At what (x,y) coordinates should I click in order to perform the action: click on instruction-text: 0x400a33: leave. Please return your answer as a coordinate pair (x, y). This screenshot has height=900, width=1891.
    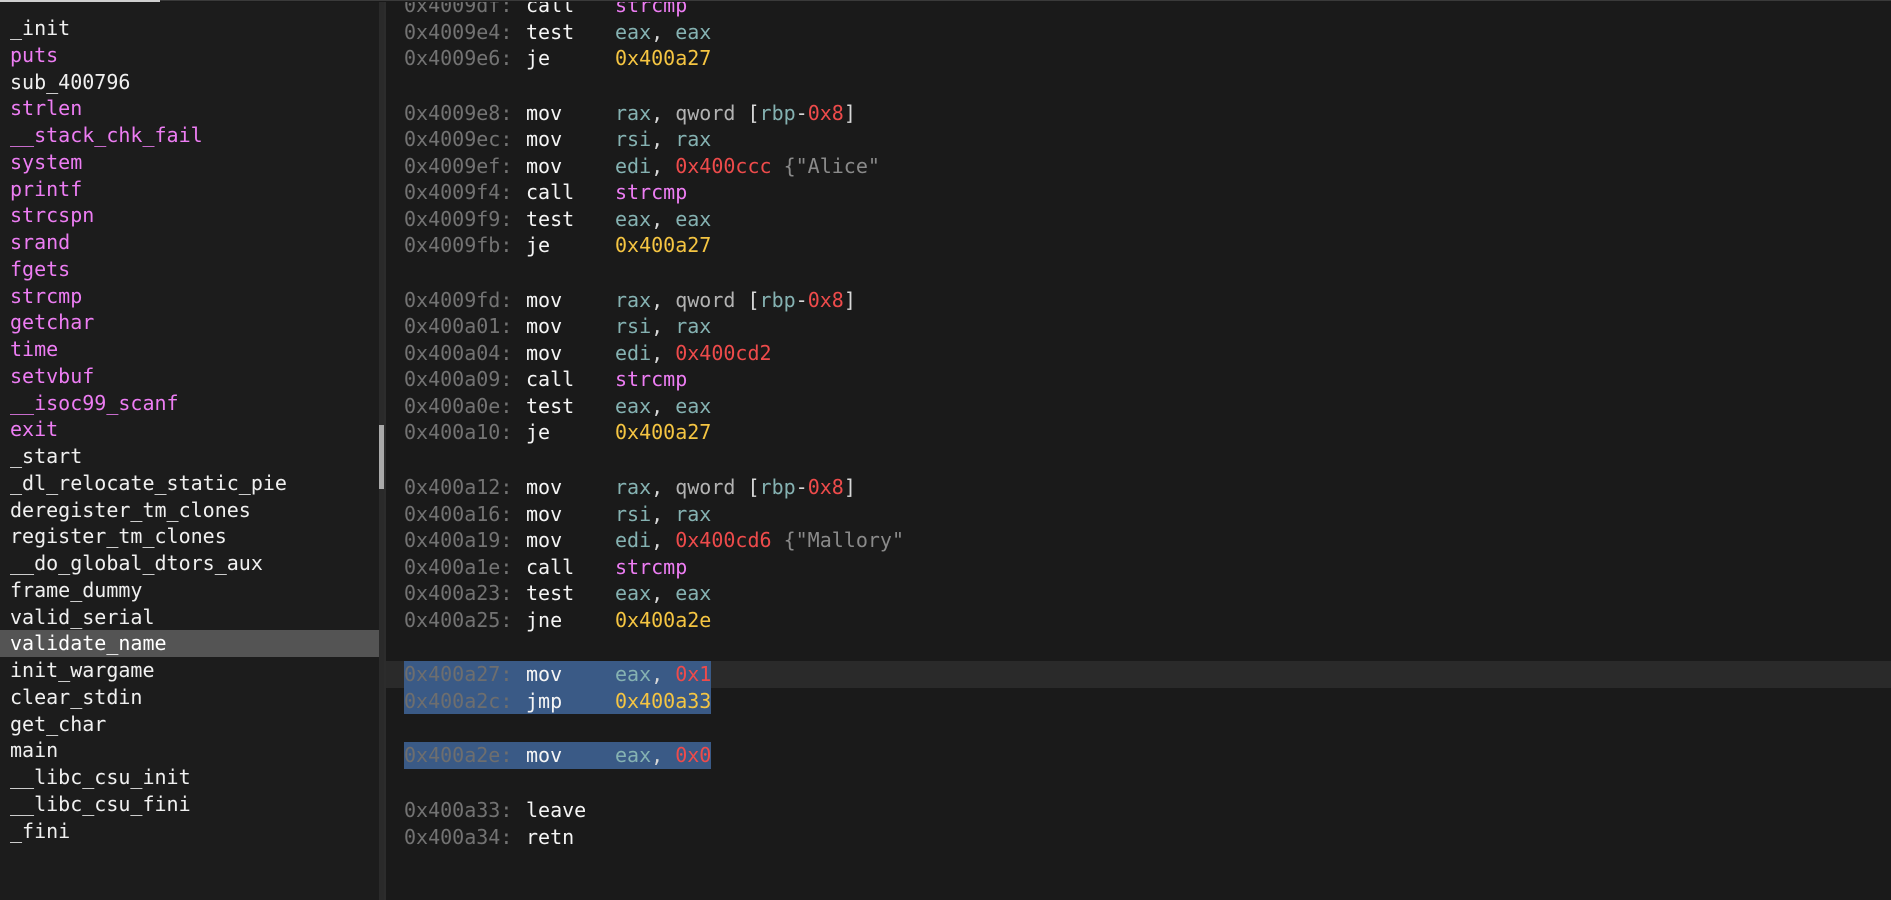
    Looking at the image, I should click on (509, 810).